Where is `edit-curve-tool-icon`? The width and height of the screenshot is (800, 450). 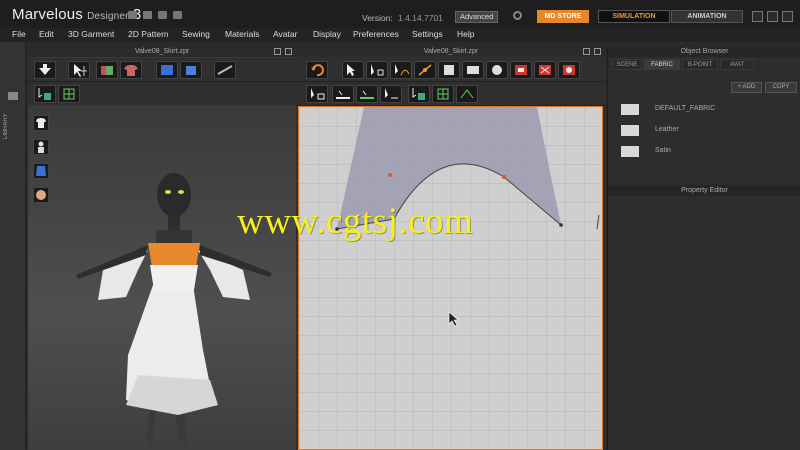 edit-curve-tool-icon is located at coordinates (401, 70).